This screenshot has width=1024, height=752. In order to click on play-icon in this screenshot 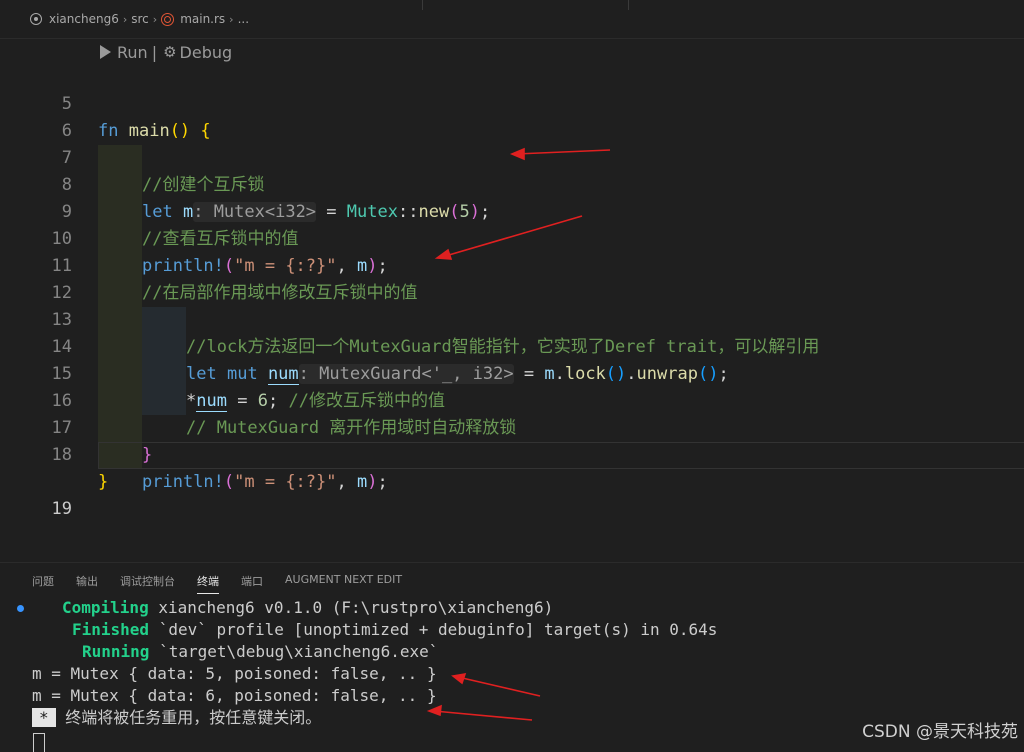, I will do `click(105, 52)`.